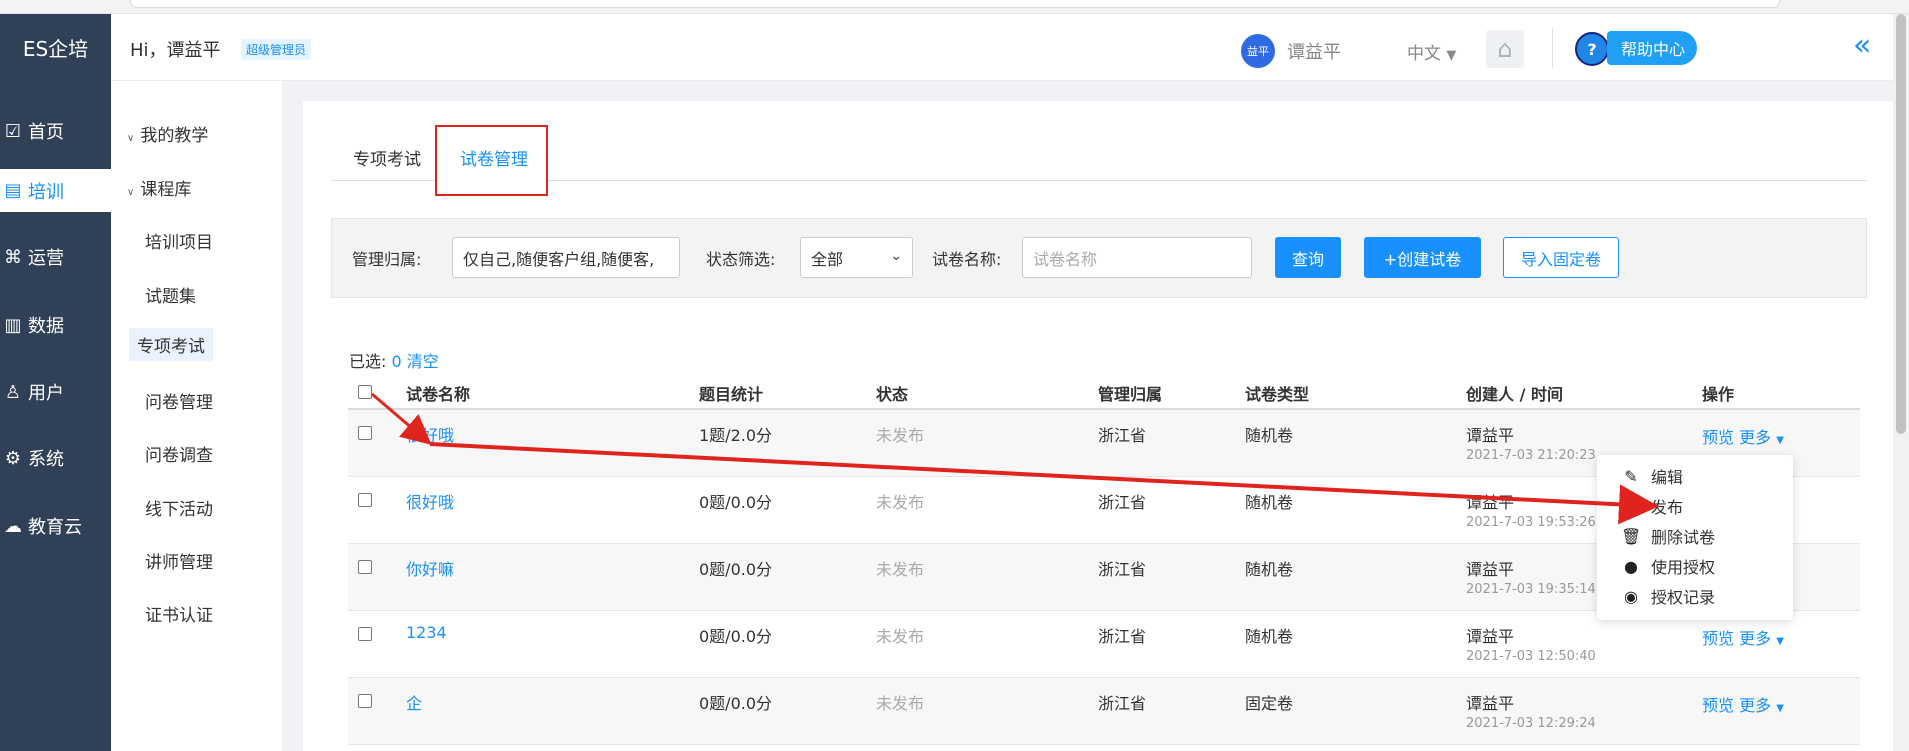  I want to click on dropdown-item-authorization-record: ◉ 授权记录, so click(1668, 596).